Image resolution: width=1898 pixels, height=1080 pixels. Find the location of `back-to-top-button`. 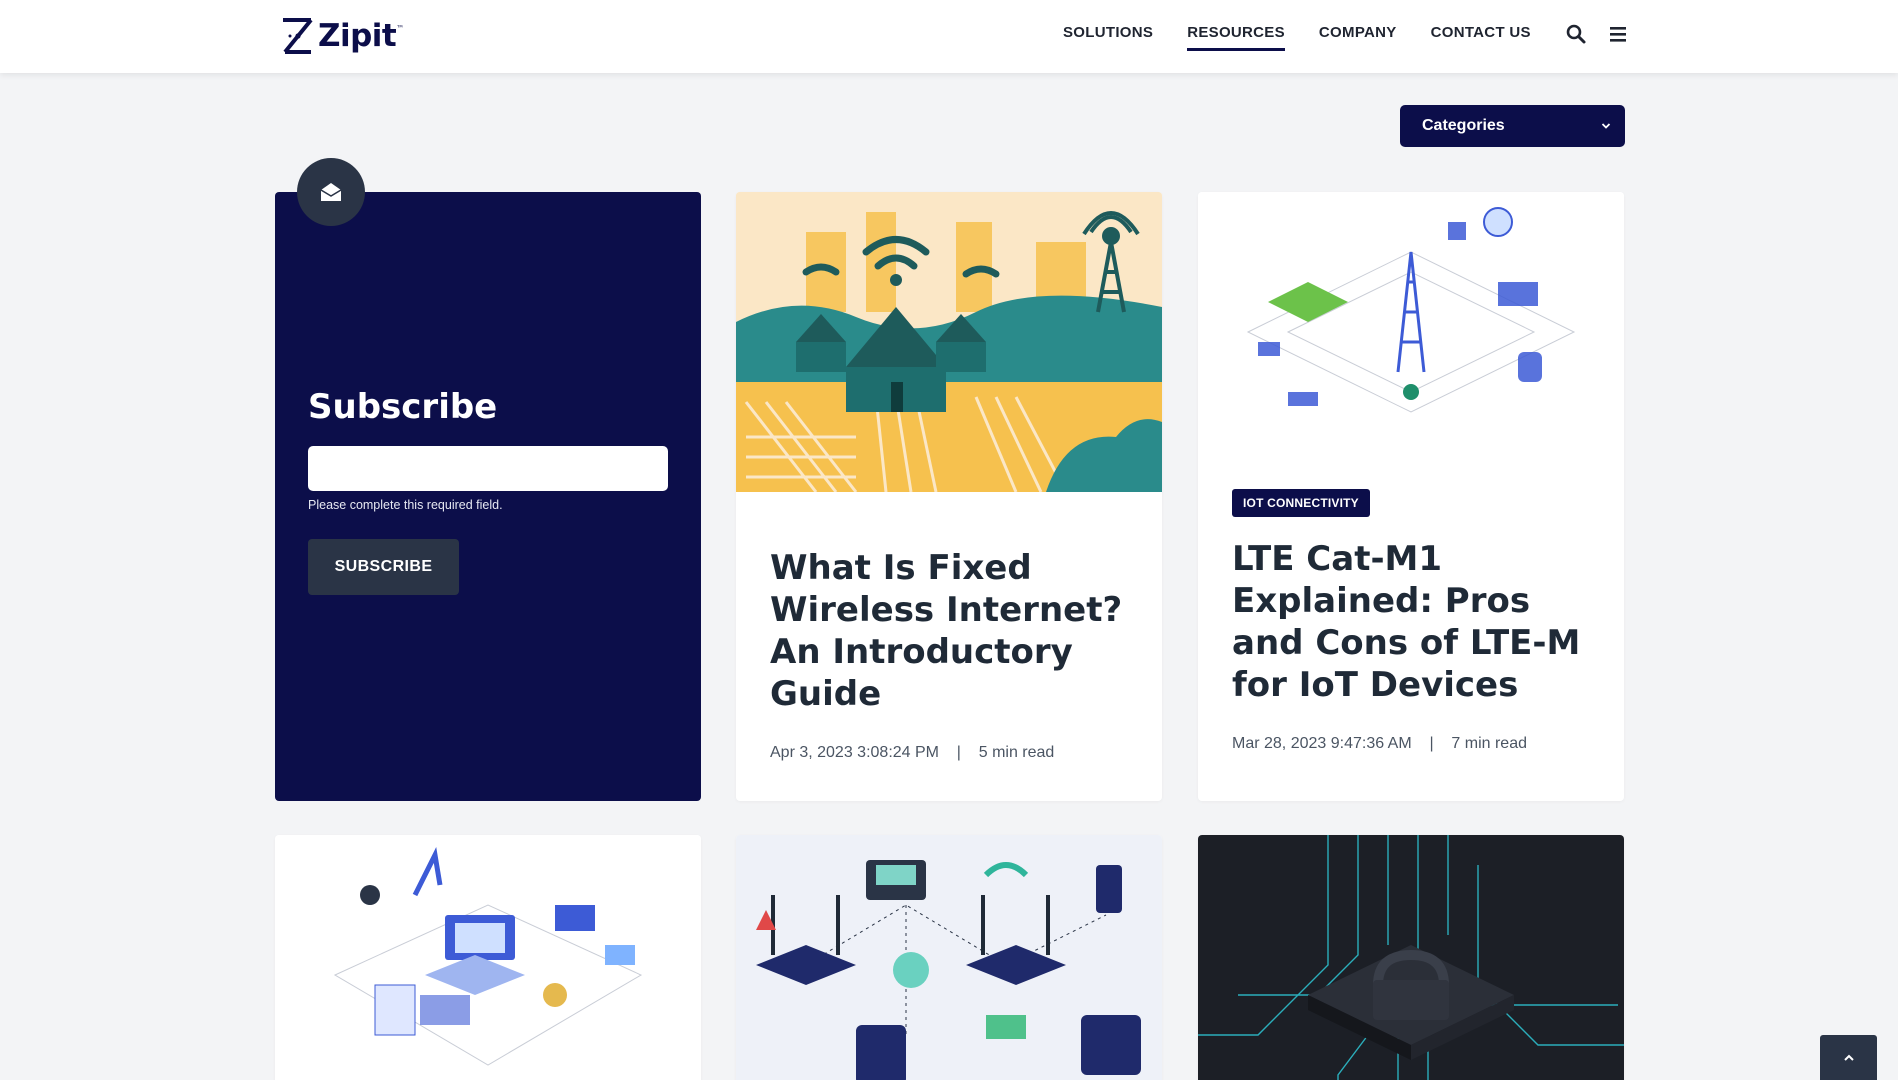

back-to-top-button is located at coordinates (1848, 1057).